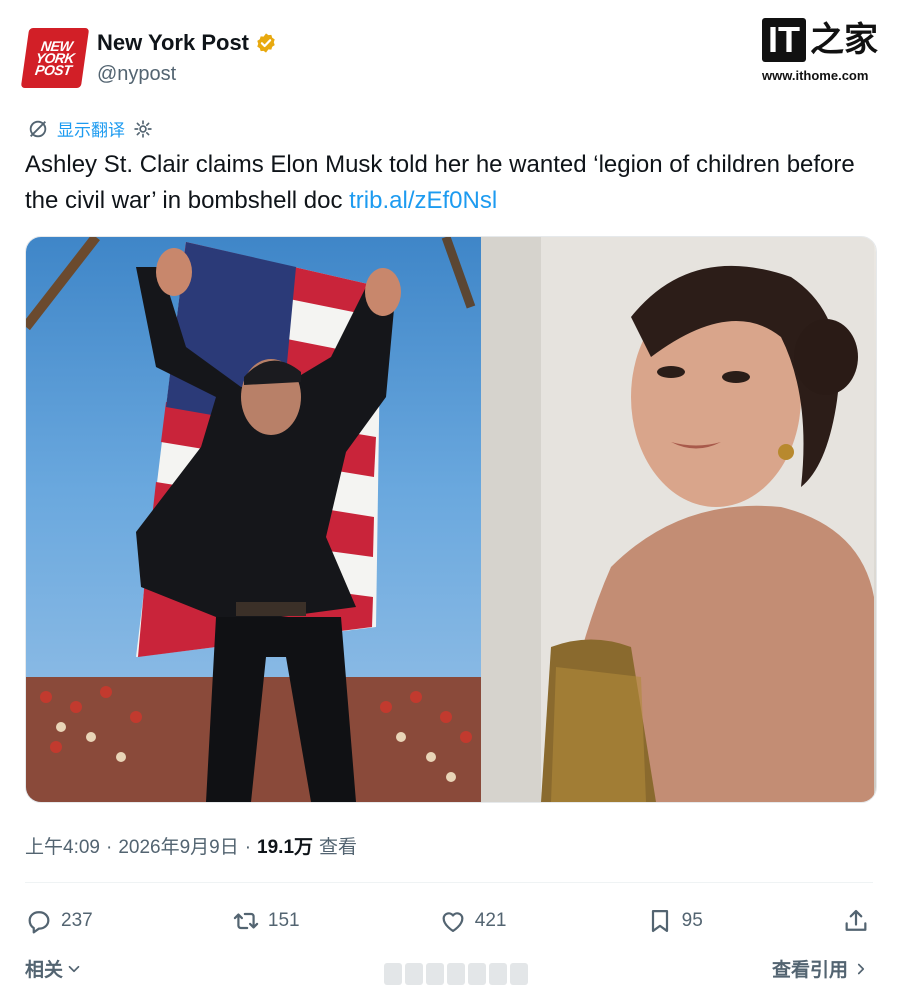 The height and width of the screenshot is (999, 898). Describe the element at coordinates (266, 921) in the screenshot. I see `retweet-button: 151` at that location.